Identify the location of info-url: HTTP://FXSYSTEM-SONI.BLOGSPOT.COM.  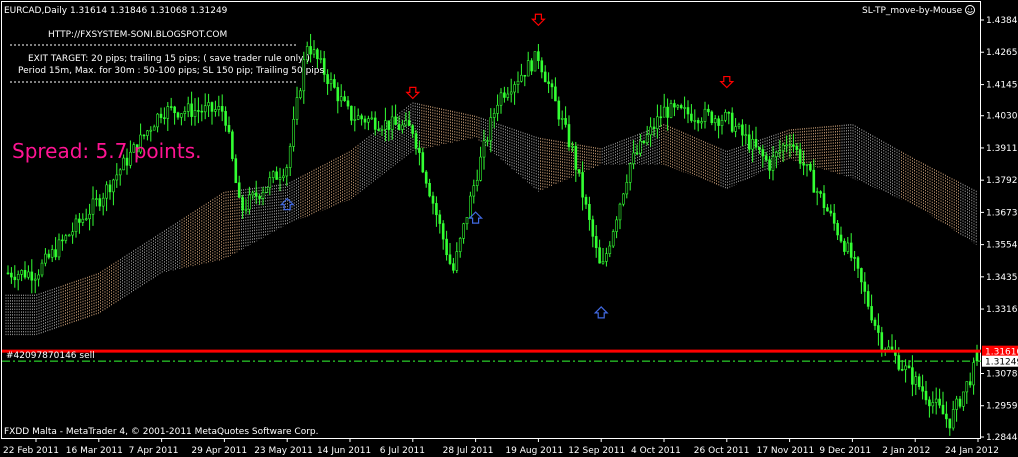
(137, 35).